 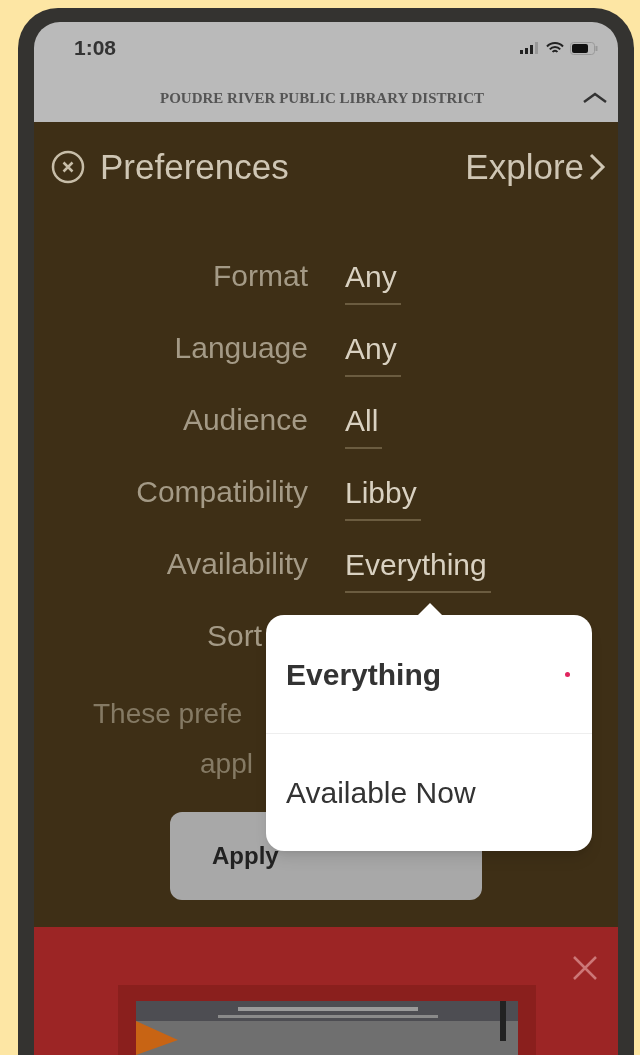 What do you see at coordinates (260, 275) in the screenshot?
I see `field-label: Format` at bounding box center [260, 275].